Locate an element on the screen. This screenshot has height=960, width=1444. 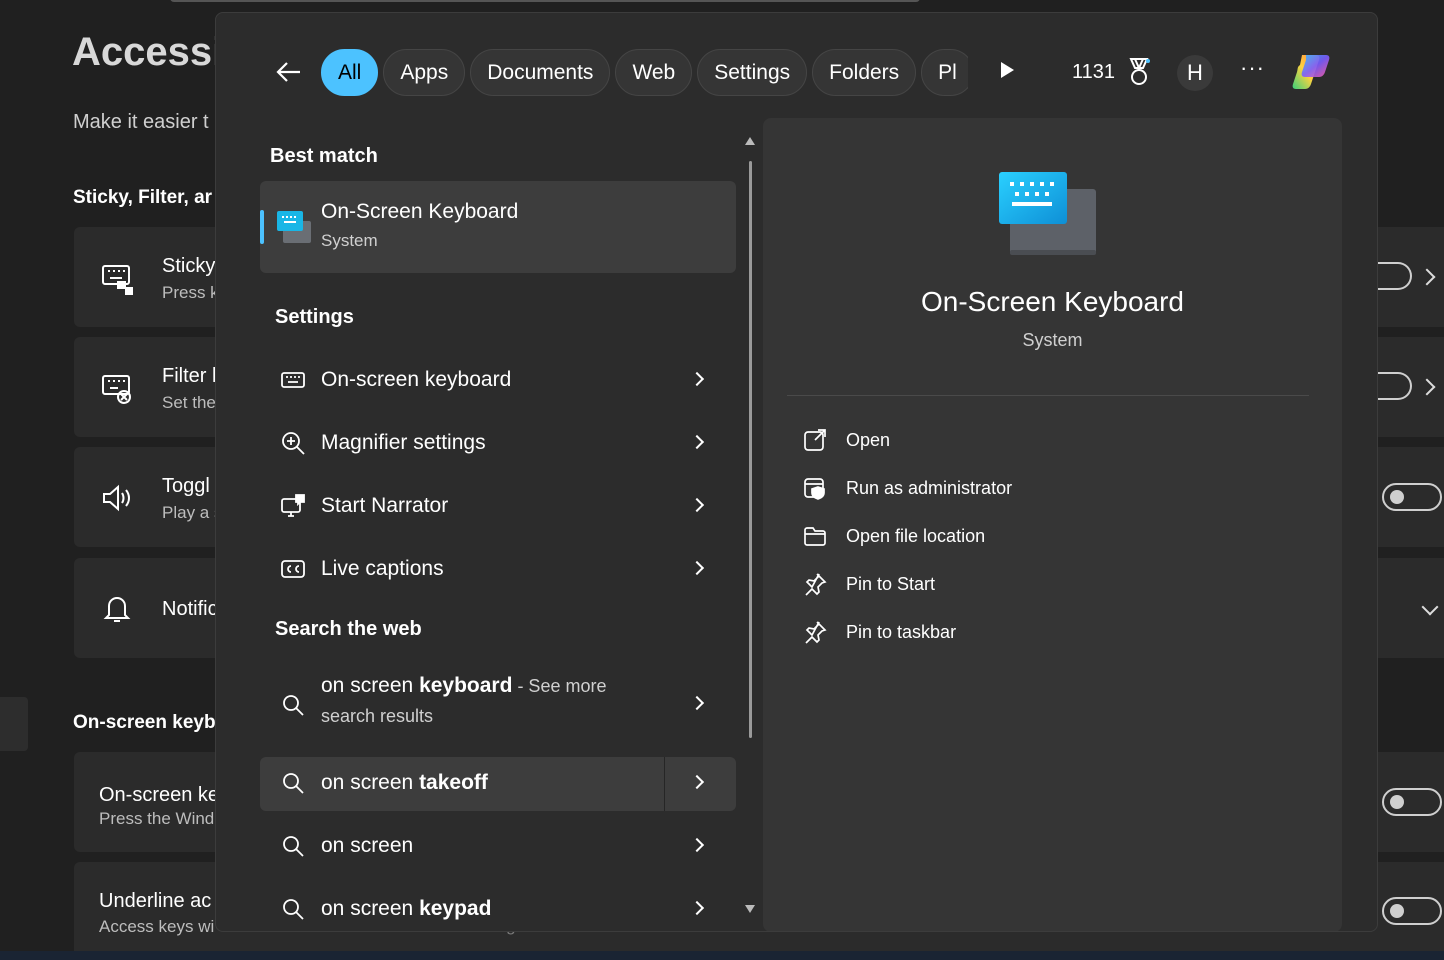
preview-app-kind: System is located at coordinates (1052, 340).